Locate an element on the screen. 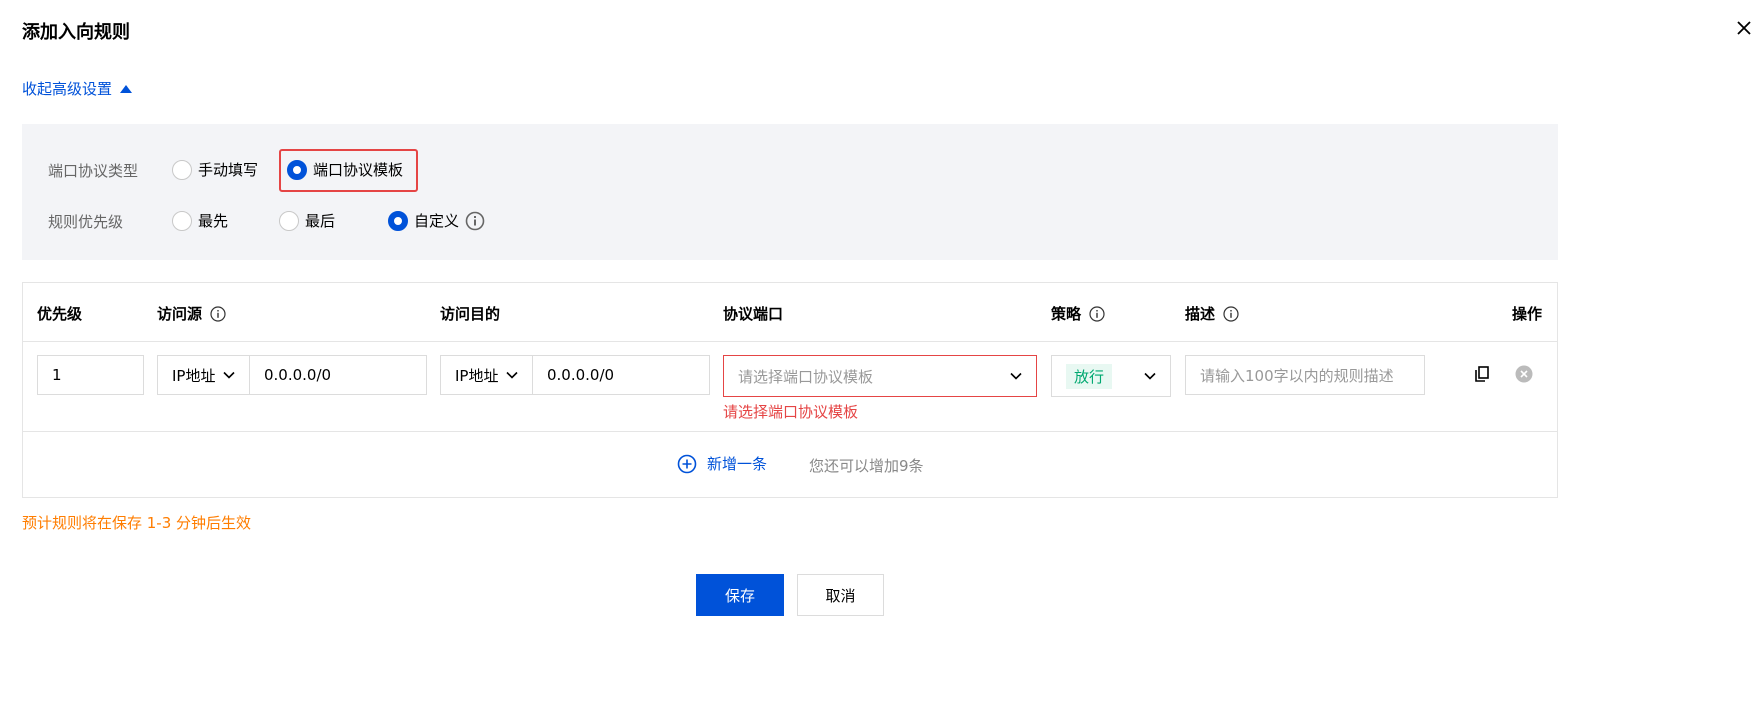 The height and width of the screenshot is (712, 1761). radio-first-label: 最先 is located at coordinates (213, 221).